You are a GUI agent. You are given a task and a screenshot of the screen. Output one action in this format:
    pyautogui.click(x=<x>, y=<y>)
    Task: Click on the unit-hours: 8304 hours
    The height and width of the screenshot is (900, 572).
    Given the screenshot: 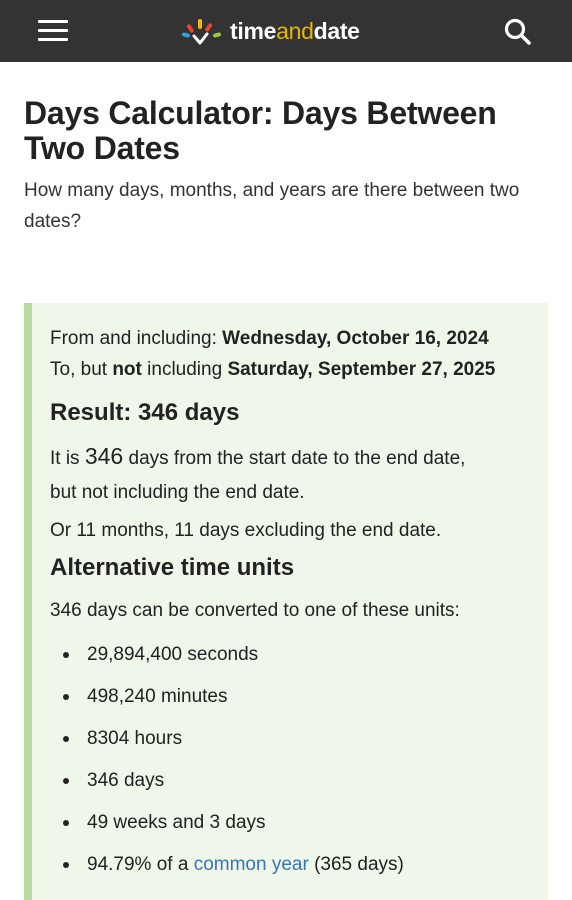 What is the action you would take?
    pyautogui.click(x=135, y=738)
    